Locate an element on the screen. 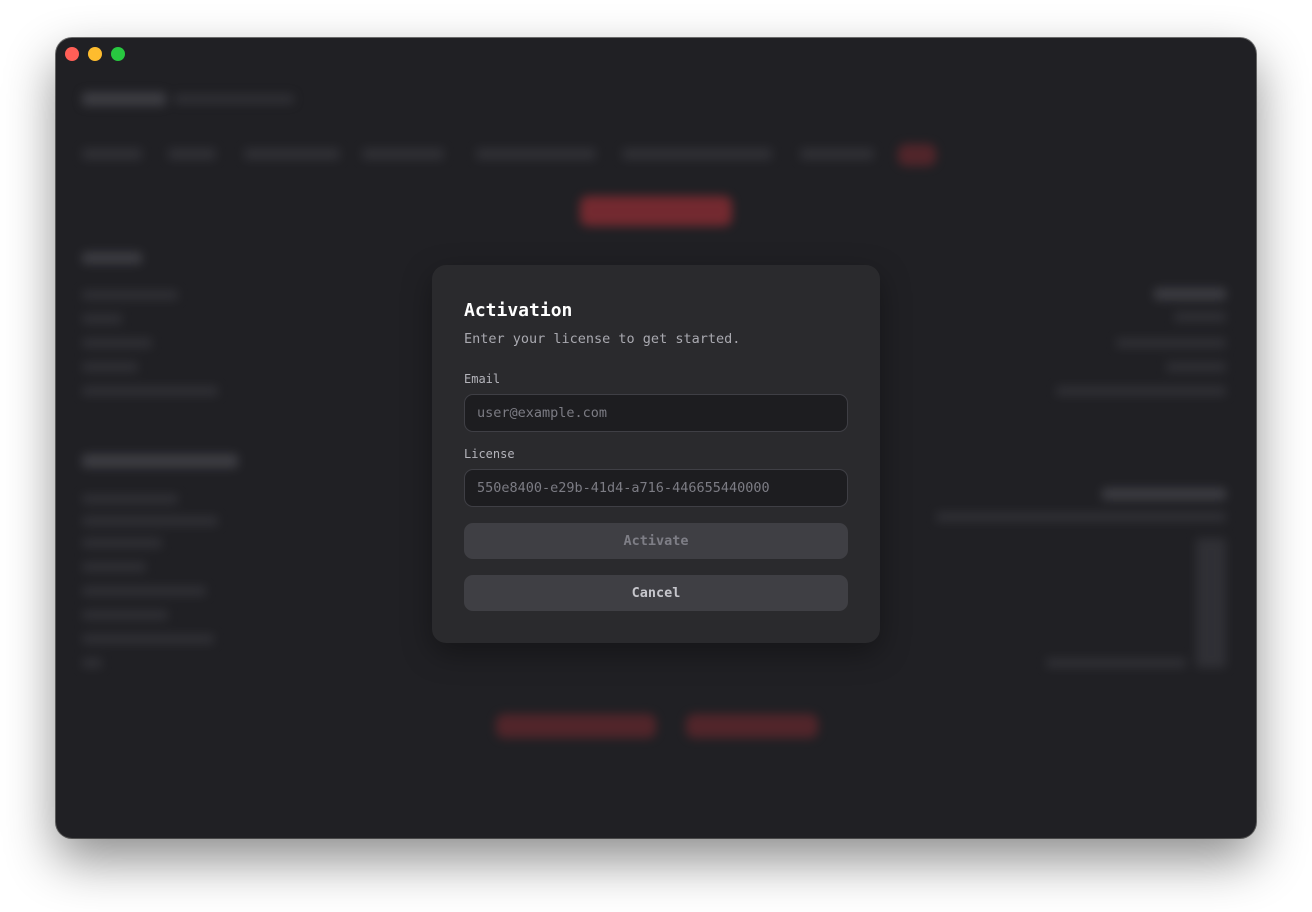 The height and width of the screenshot is (912, 1312). activate-button: Activate is located at coordinates (656, 541).